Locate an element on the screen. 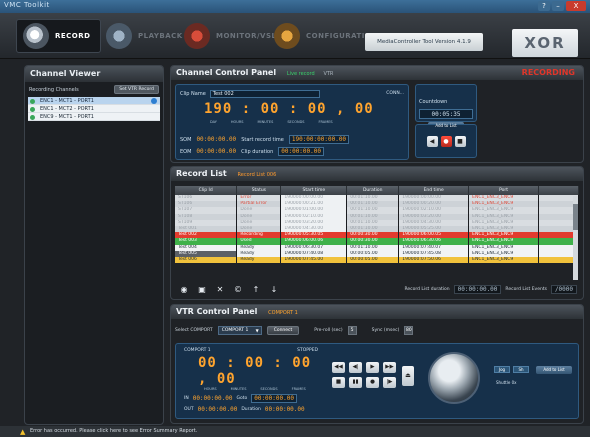  clip-duration-input: 00:00:00.00 is located at coordinates (301, 151).